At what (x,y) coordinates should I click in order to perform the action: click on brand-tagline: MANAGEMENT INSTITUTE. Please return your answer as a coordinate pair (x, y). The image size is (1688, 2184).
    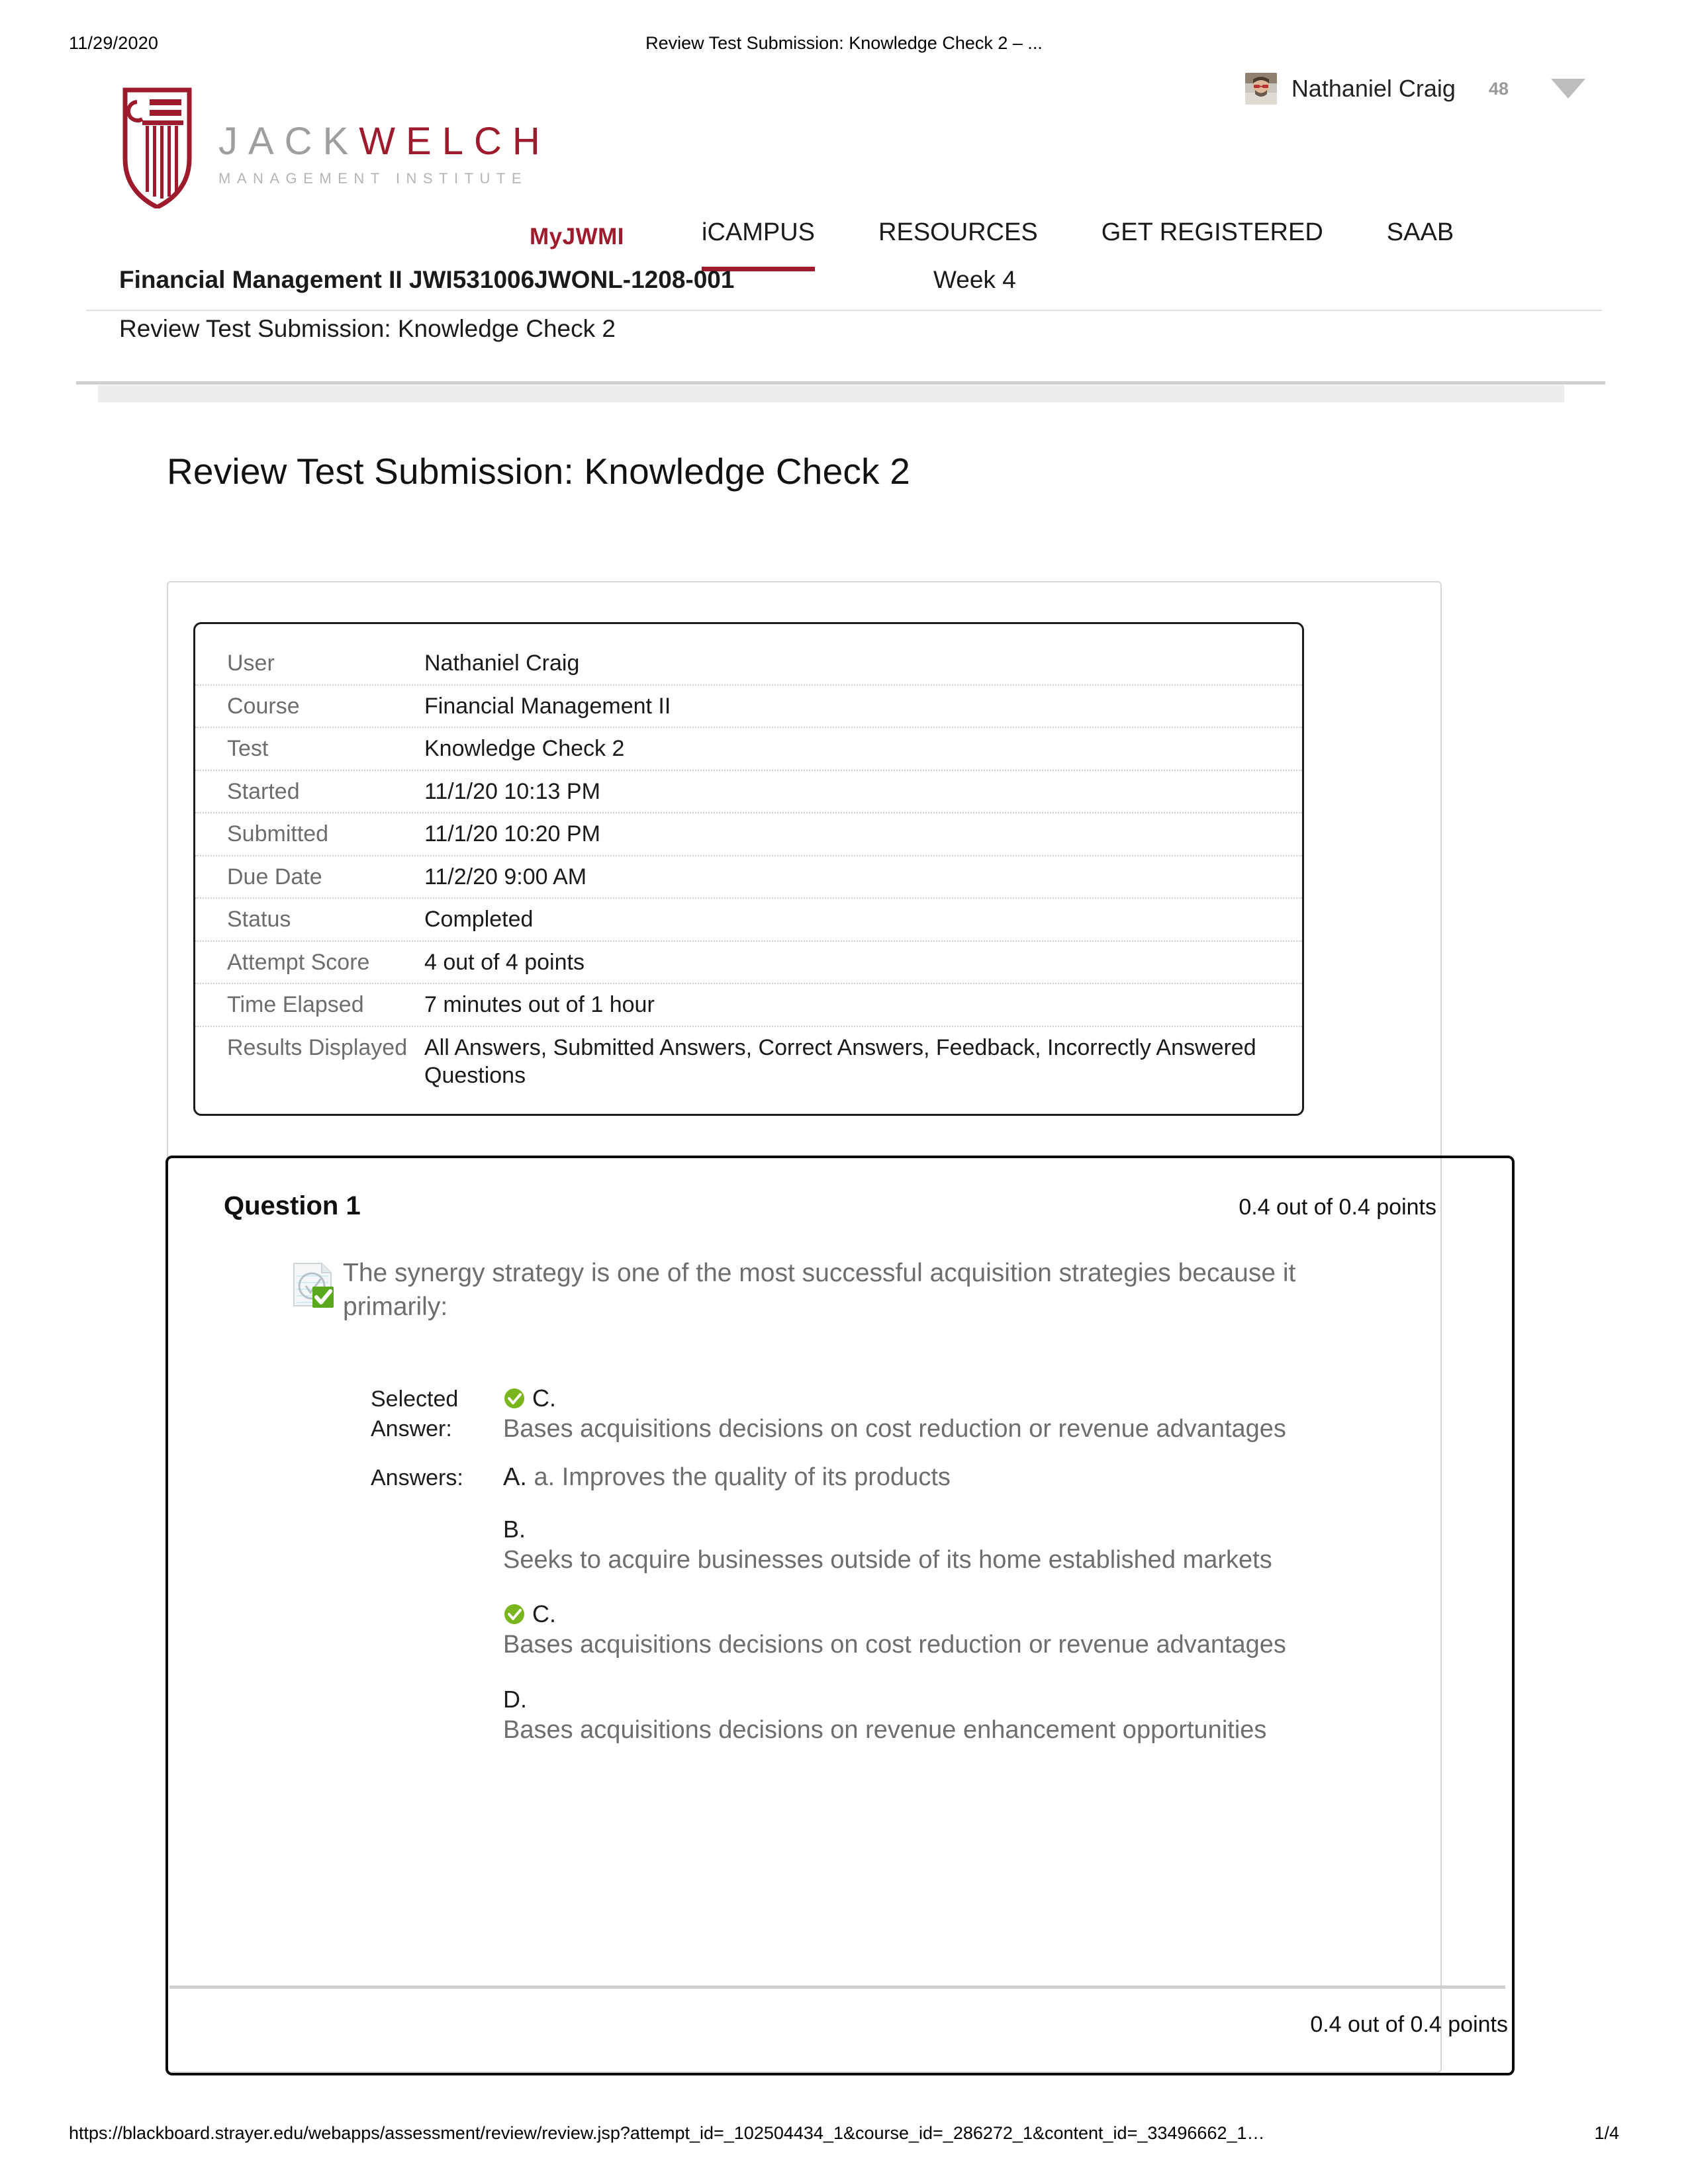
    Looking at the image, I should click on (373, 178).